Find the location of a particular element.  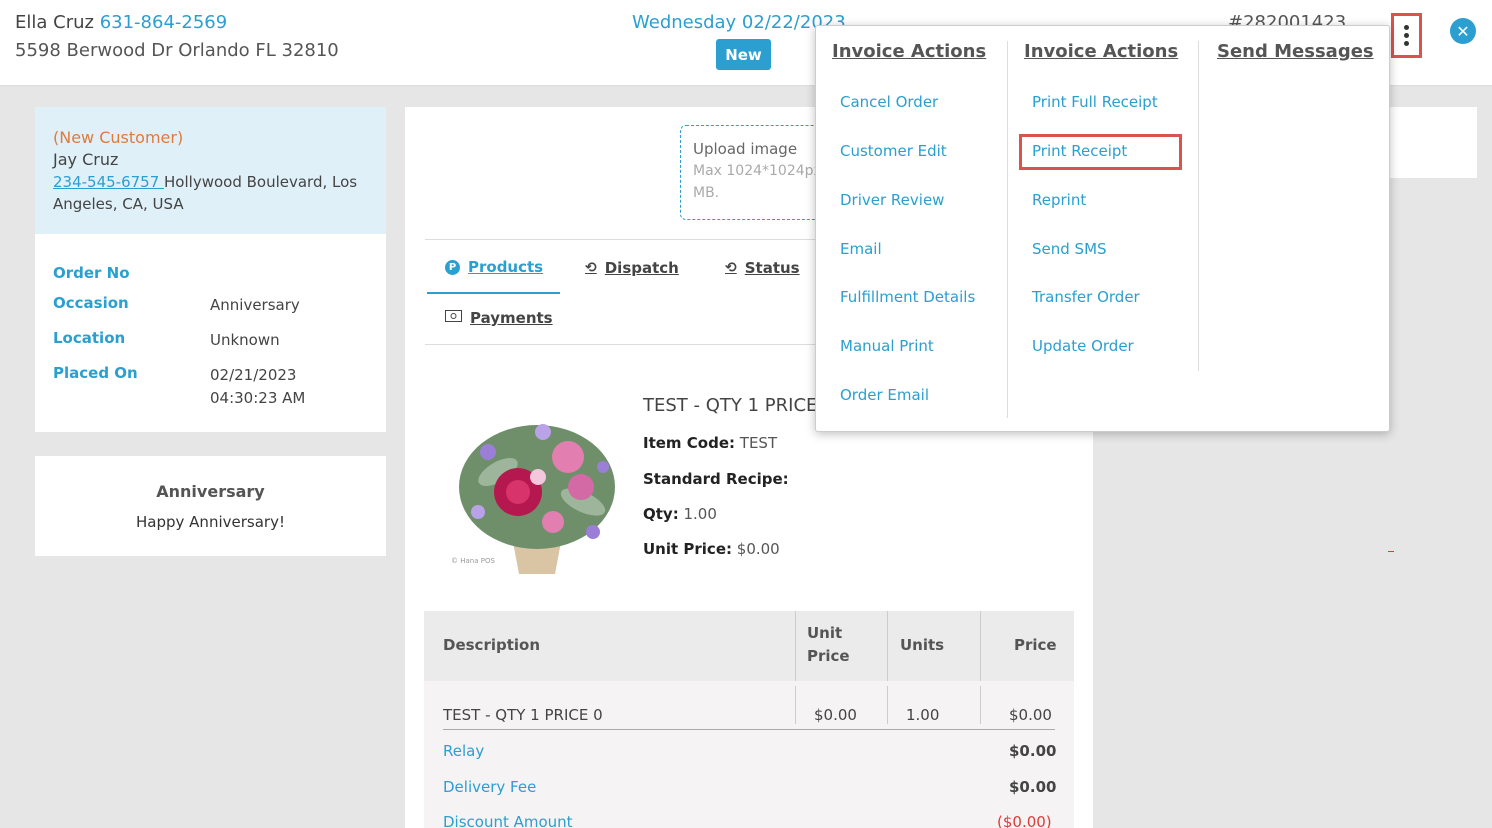

placed-on-label: Placed On is located at coordinates (95, 373).